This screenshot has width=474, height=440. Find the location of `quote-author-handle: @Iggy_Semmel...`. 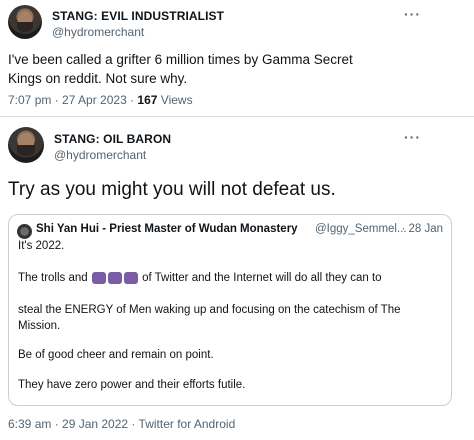

quote-author-handle: @Iggy_Semmel... is located at coordinates (361, 229).